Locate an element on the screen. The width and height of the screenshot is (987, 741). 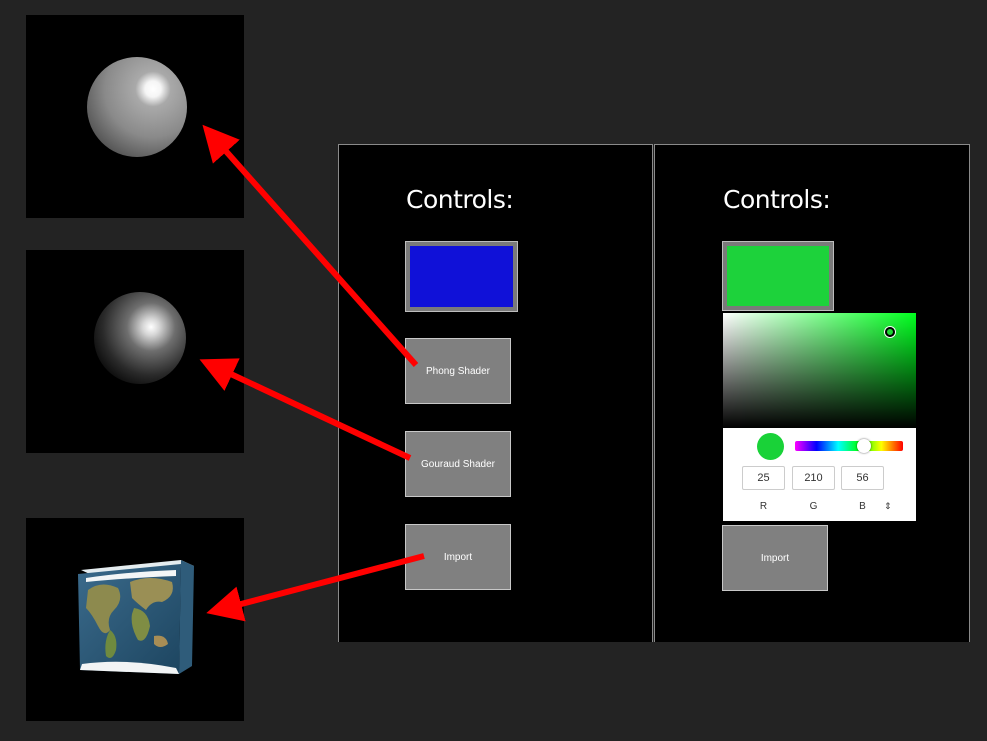
color-picker-popup: 25 210 56 R G B ⇕ is located at coordinates (819, 417).